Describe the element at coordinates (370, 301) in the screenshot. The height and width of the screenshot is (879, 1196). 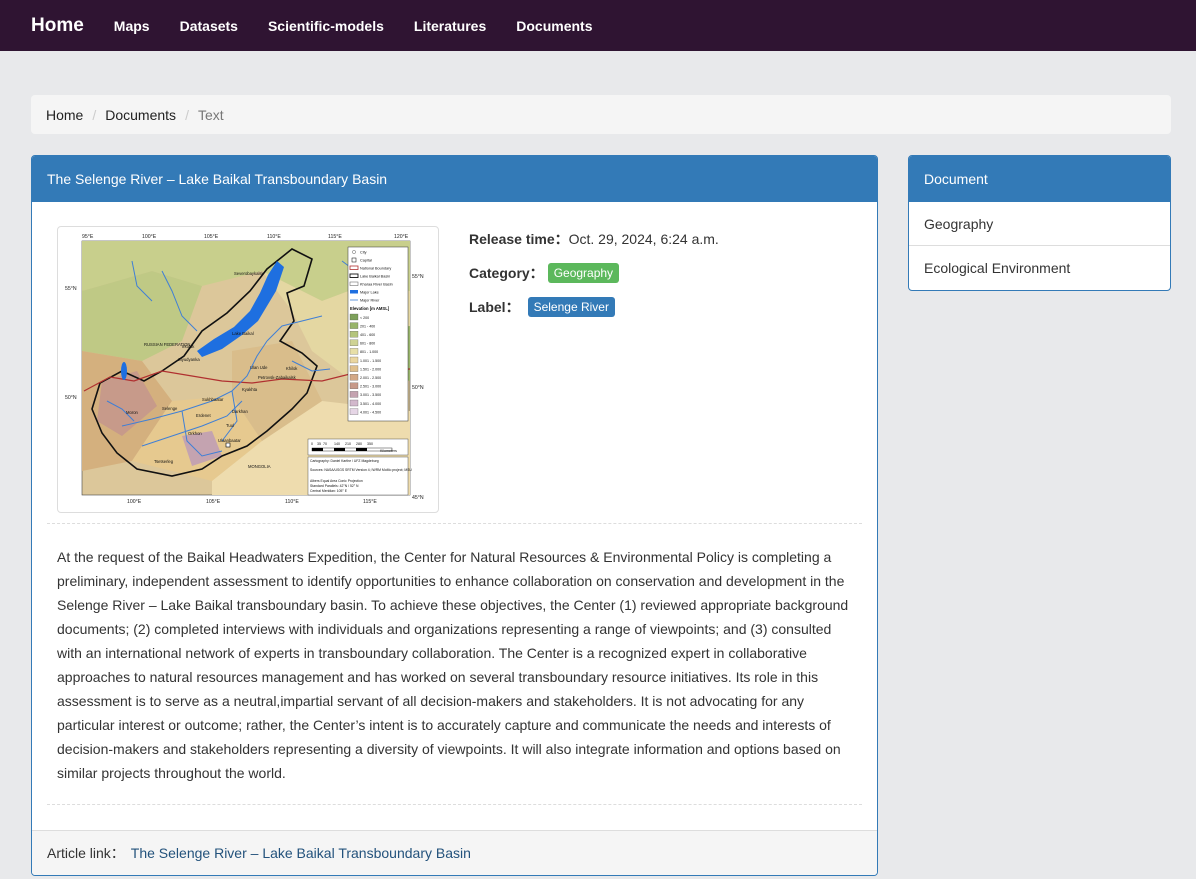
I see `svg-text: Major River` at that location.